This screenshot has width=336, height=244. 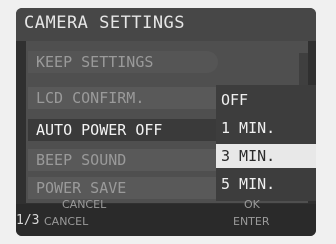 I want to click on page-title: CAMERA SETTINGS, so click(x=105, y=23).